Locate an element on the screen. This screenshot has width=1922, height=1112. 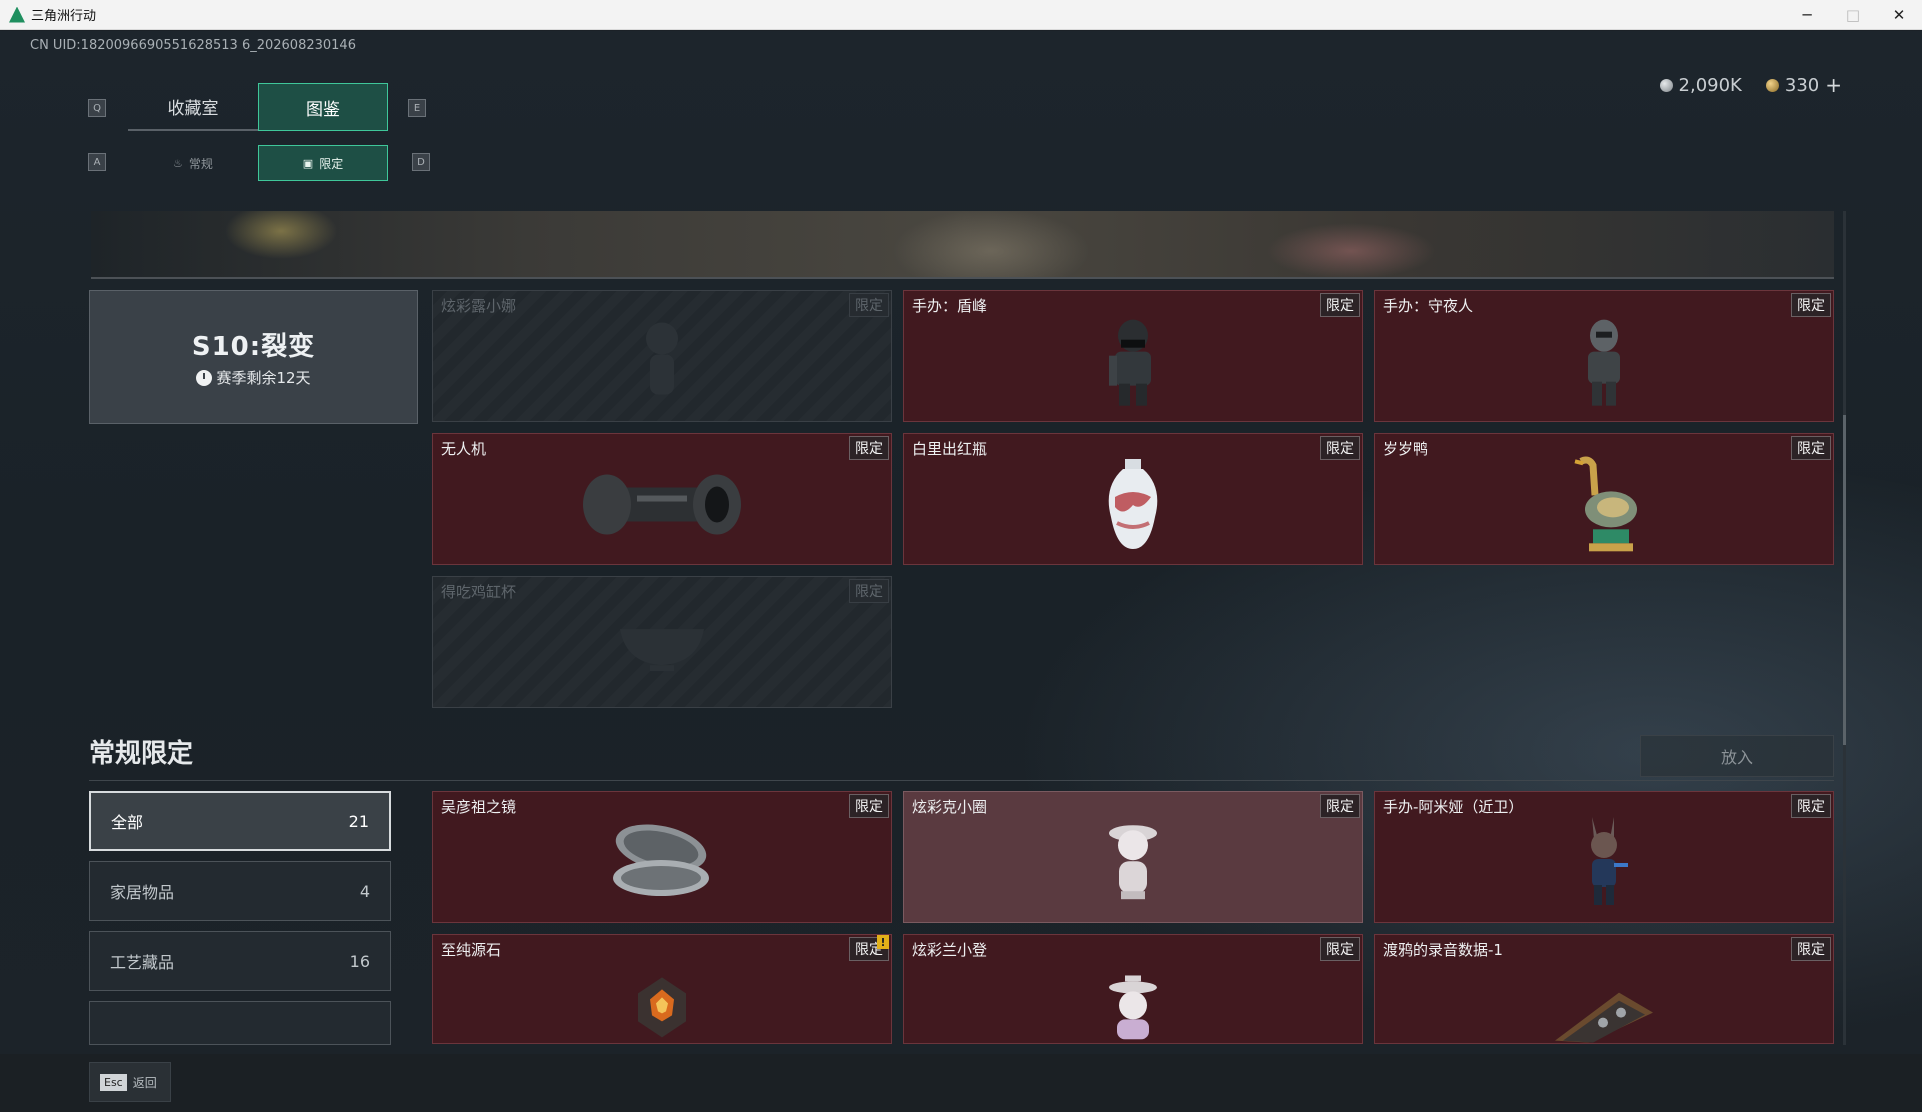
item-name: 手办：守夜人 is located at coordinates (1428, 306).